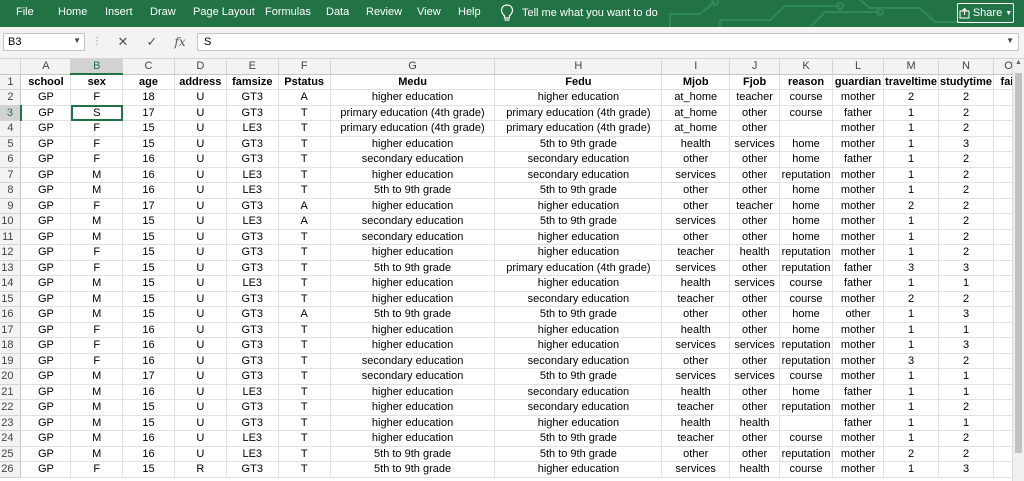 This screenshot has width=1024, height=481. I want to click on cell-m7: 1, so click(911, 175).